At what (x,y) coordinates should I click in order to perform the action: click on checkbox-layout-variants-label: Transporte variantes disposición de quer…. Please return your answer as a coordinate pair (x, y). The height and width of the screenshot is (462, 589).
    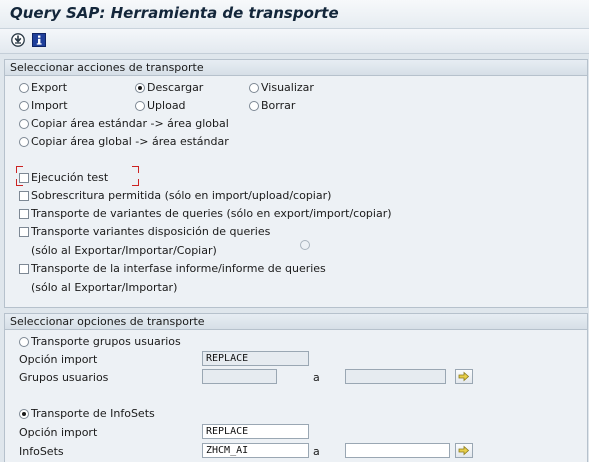
    Looking at the image, I should click on (151, 231).